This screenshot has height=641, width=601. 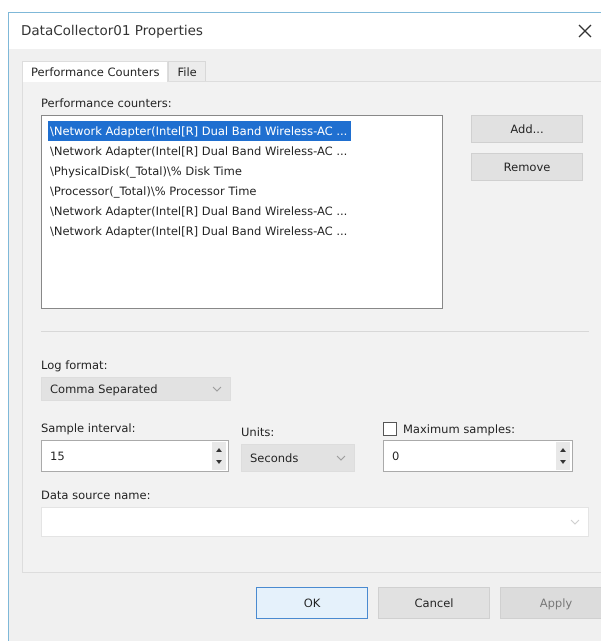 What do you see at coordinates (107, 103) in the screenshot?
I see `counters-label: Performance counters:` at bounding box center [107, 103].